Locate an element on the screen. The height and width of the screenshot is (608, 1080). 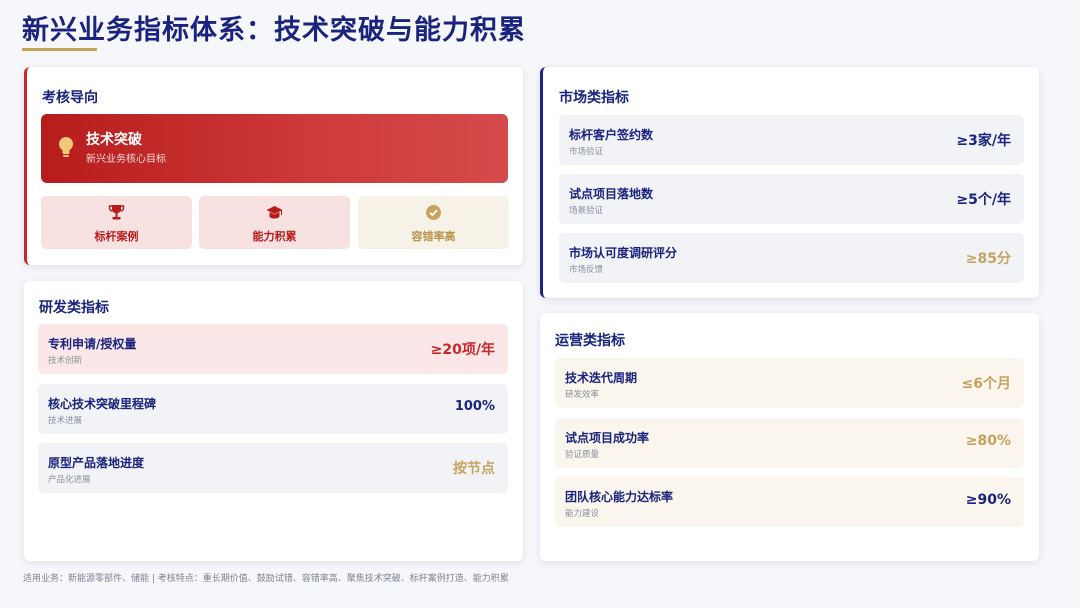
metric-subtitle: 产品化进展 is located at coordinates (69, 480).